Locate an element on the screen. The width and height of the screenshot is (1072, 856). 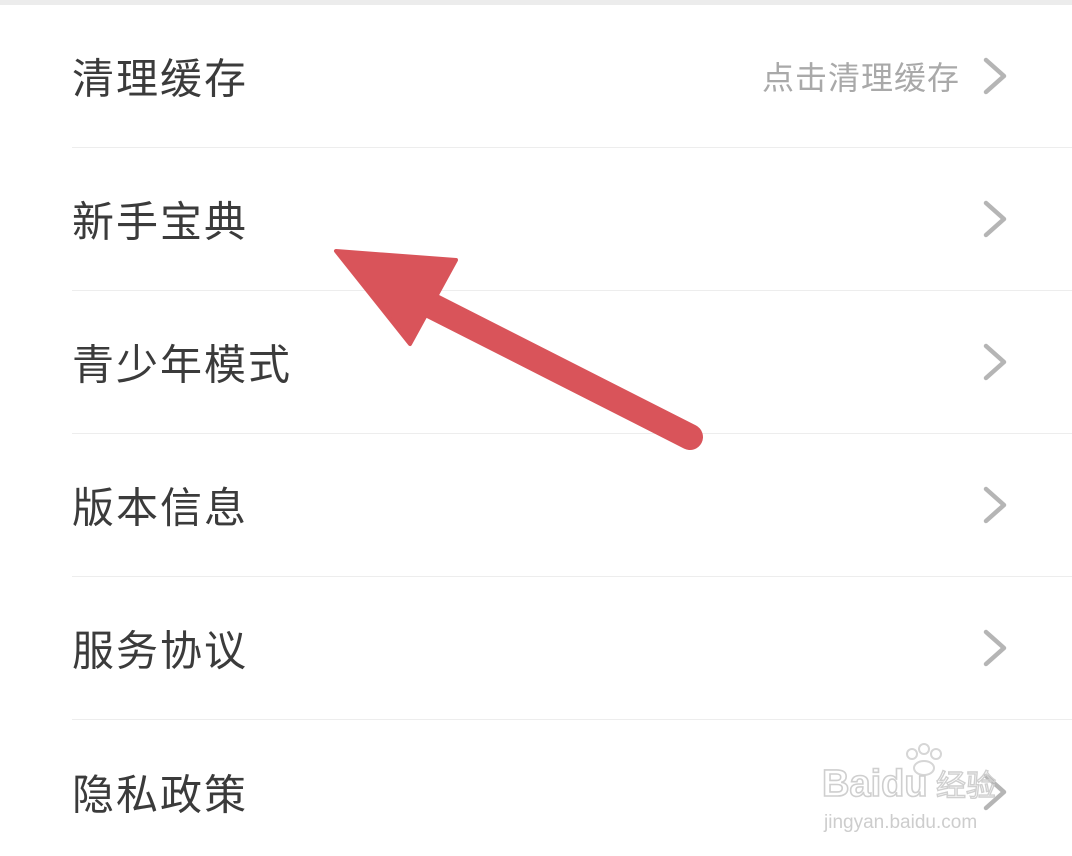
settings-item-label: 隐私政策 is located at coordinates (160, 794).